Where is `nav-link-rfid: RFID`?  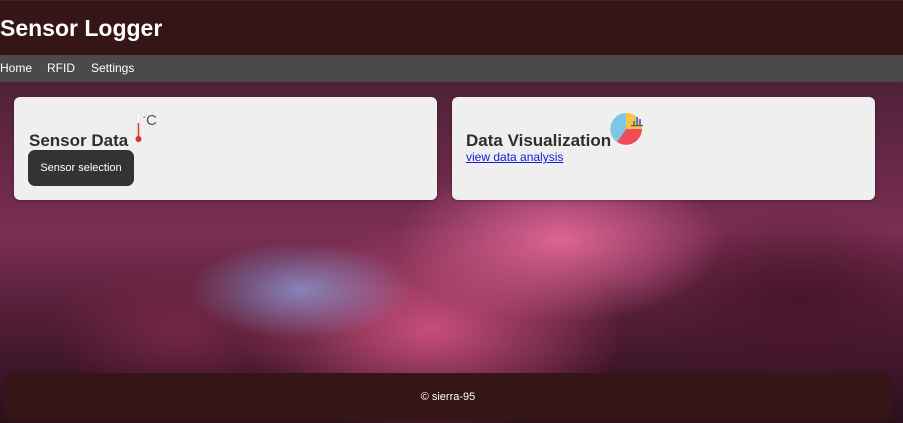
nav-link-rfid: RFID is located at coordinates (61, 68).